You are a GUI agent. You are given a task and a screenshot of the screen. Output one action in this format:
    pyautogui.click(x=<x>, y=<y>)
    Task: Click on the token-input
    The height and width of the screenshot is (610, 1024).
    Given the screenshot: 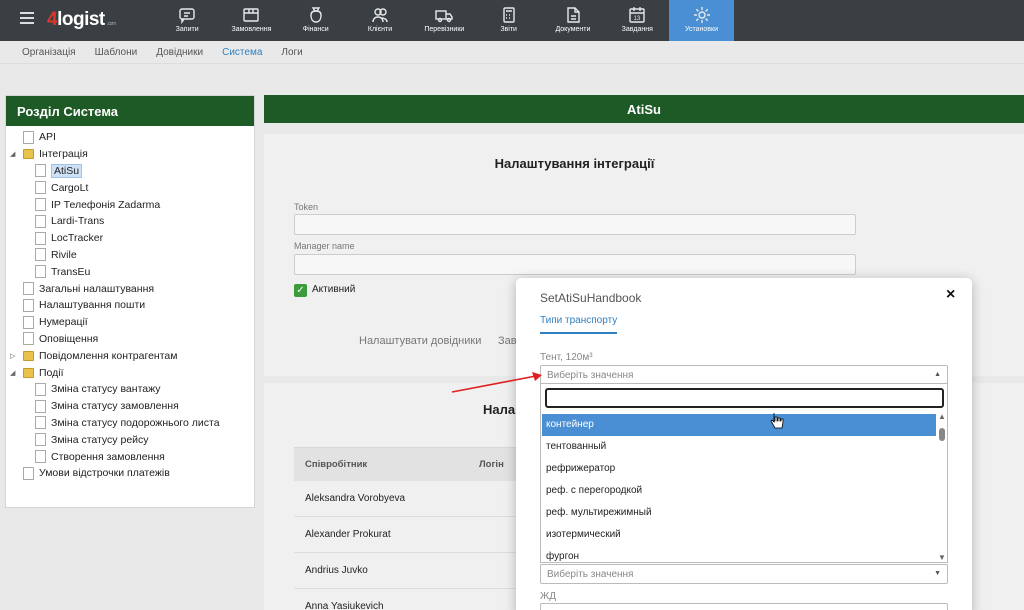 What is the action you would take?
    pyautogui.click(x=575, y=224)
    